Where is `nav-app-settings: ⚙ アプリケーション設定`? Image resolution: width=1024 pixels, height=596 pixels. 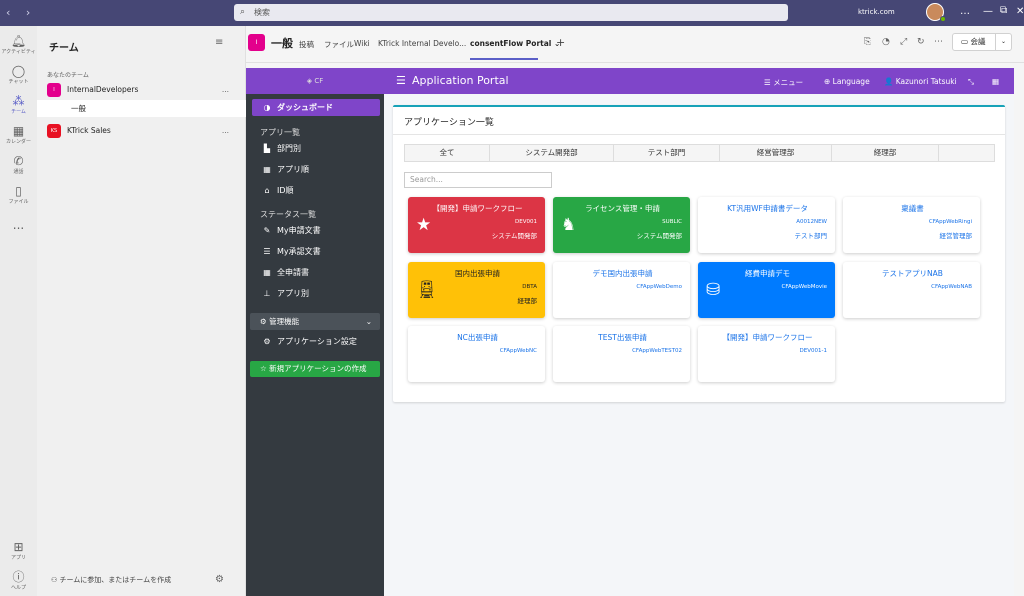 nav-app-settings: ⚙ アプリケーション設定 is located at coordinates (316, 341).